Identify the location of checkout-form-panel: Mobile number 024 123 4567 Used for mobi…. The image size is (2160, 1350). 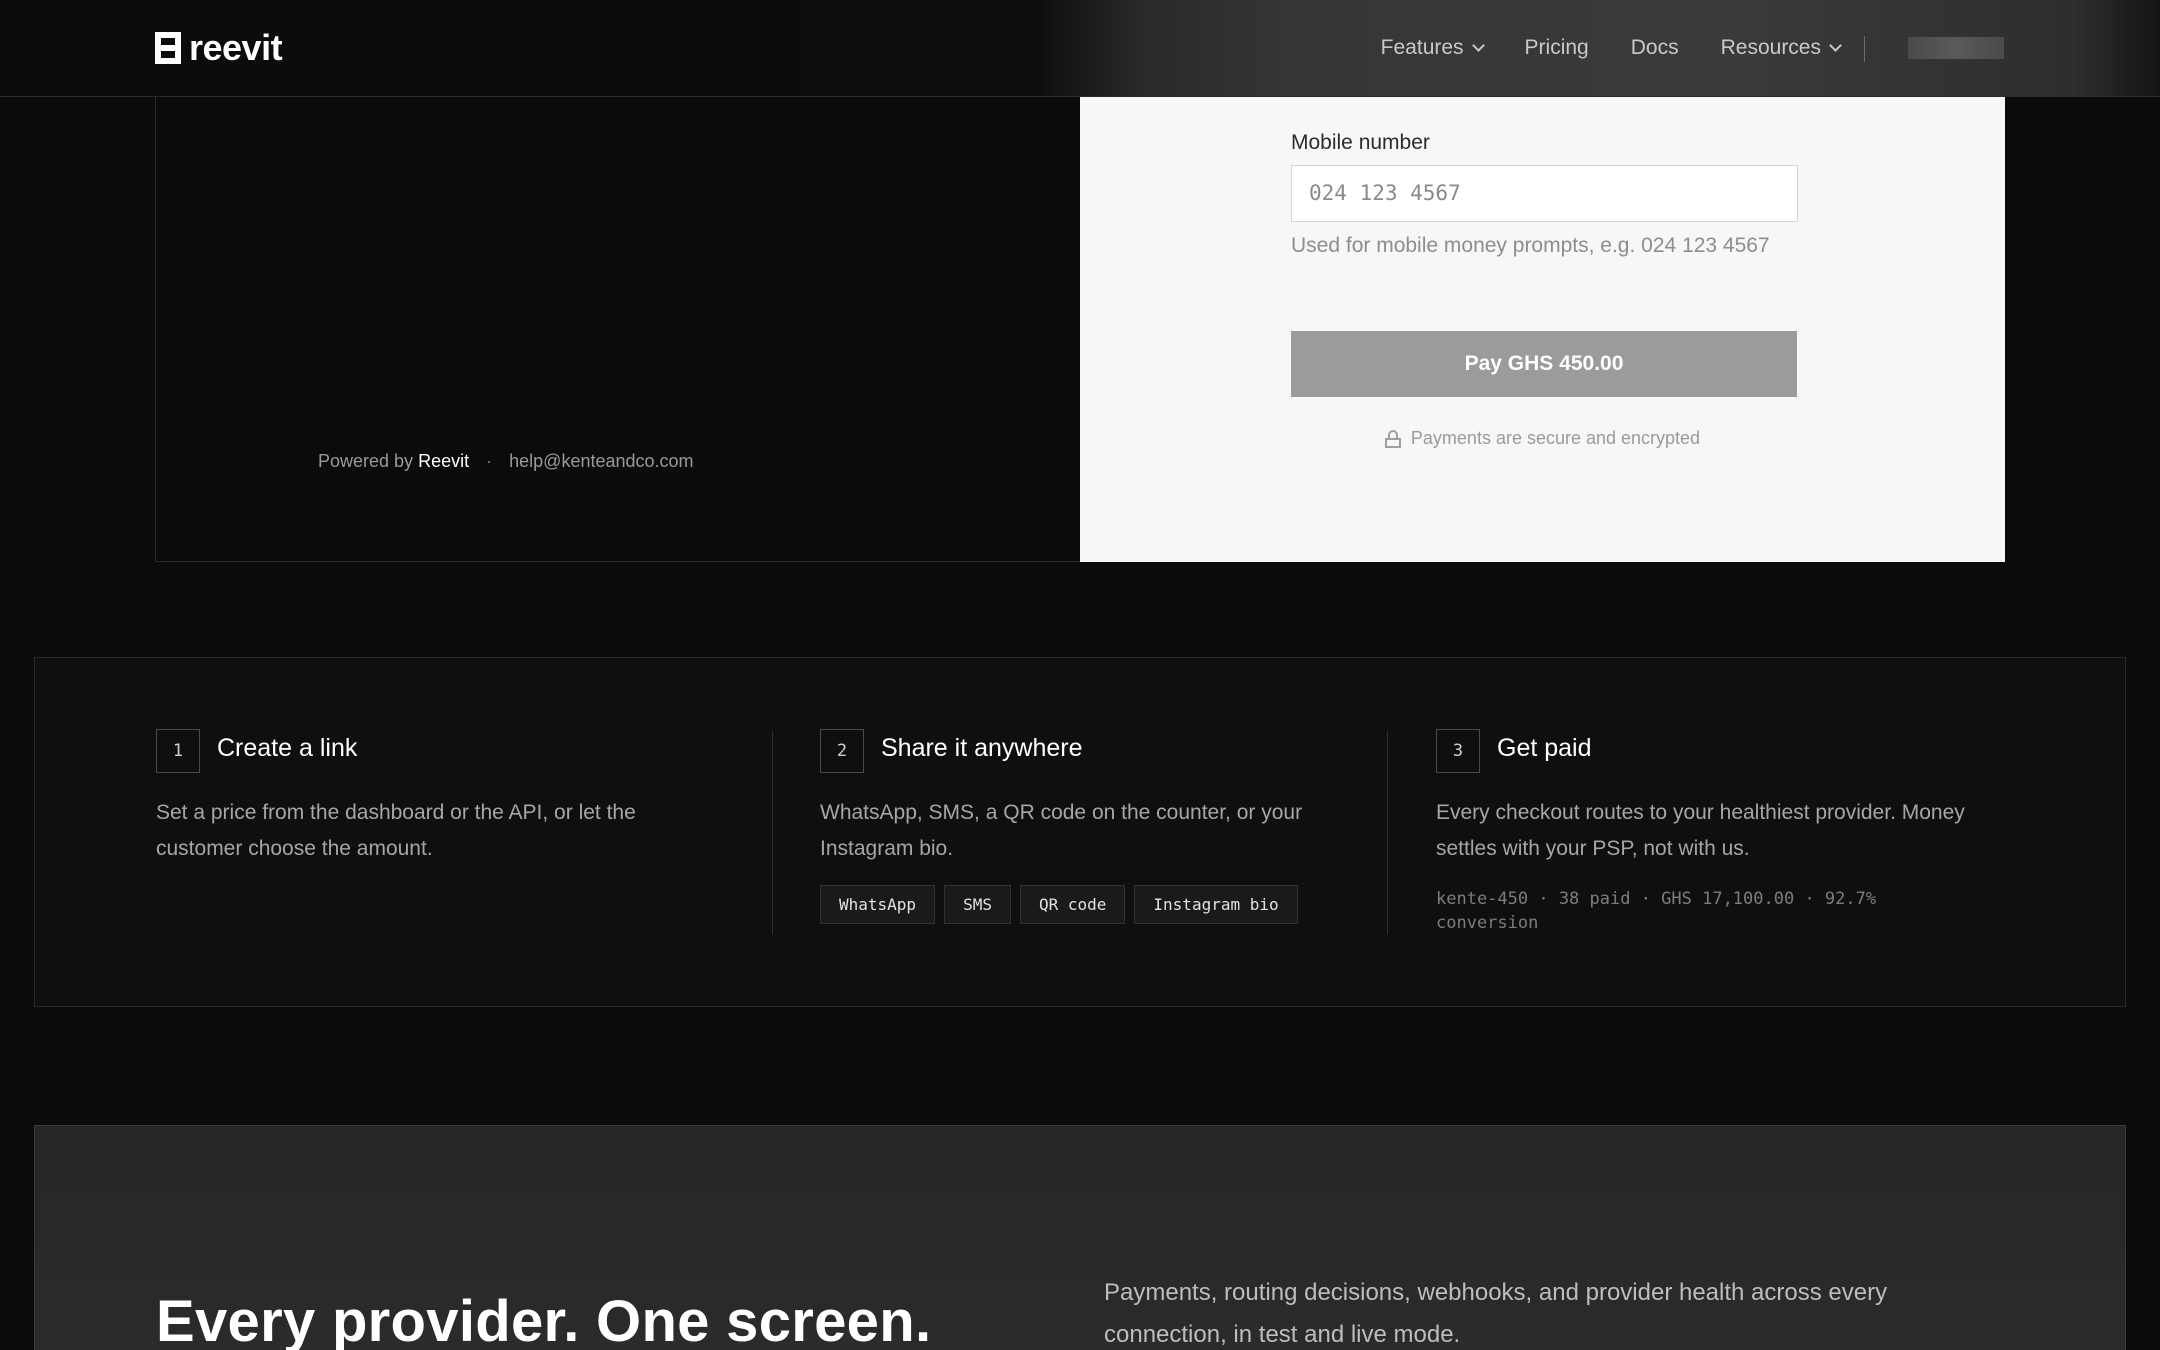
(1542, 329).